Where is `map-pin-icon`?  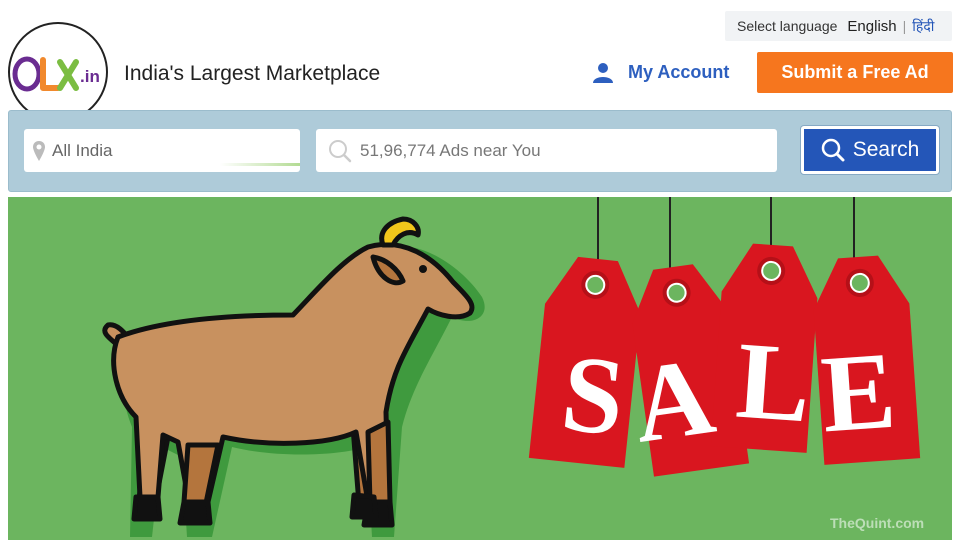 map-pin-icon is located at coordinates (39, 150).